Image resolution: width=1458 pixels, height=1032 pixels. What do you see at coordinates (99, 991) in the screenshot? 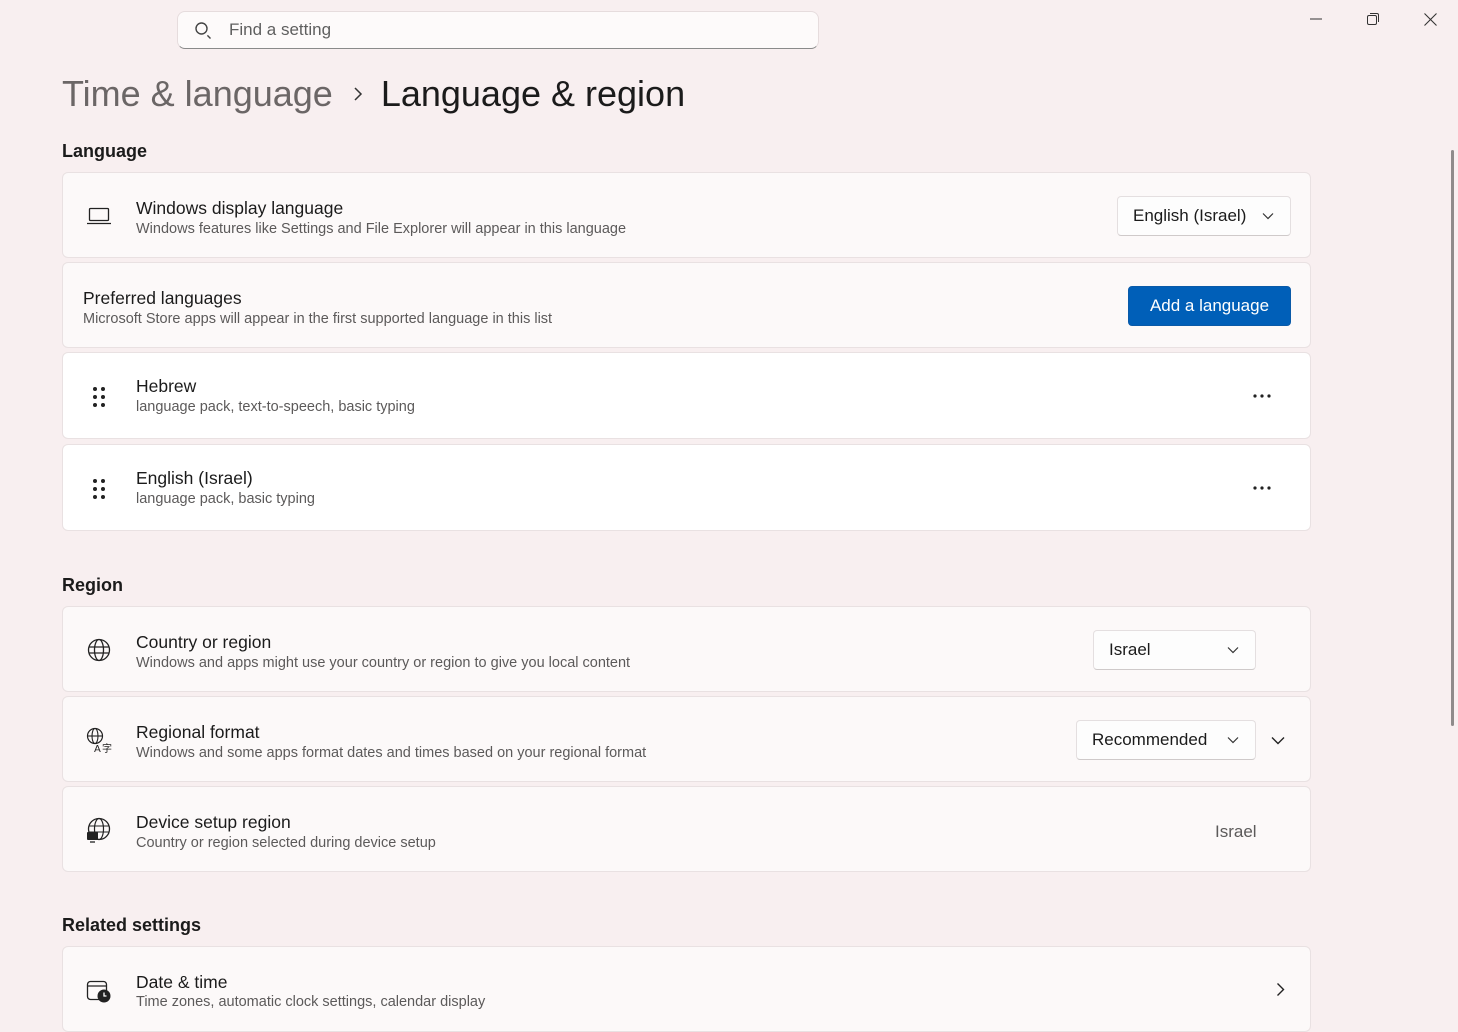
I see `calendar-clock-icon` at bounding box center [99, 991].